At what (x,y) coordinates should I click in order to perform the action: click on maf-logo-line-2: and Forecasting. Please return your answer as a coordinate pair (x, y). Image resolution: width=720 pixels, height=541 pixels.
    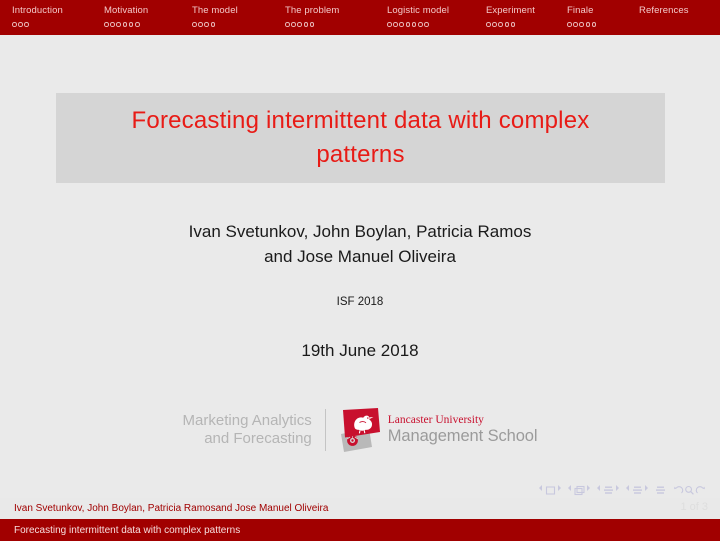
    Looking at the image, I should click on (258, 438).